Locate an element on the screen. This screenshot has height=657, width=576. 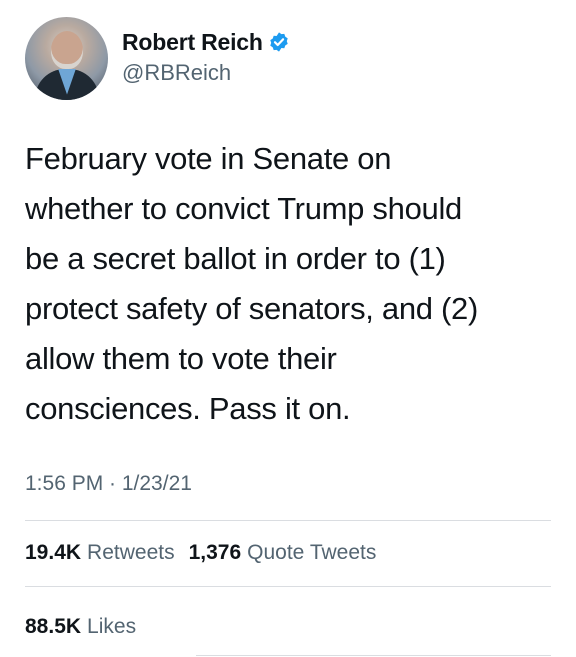
retweets-count: 19.4K is located at coordinates (53, 552).